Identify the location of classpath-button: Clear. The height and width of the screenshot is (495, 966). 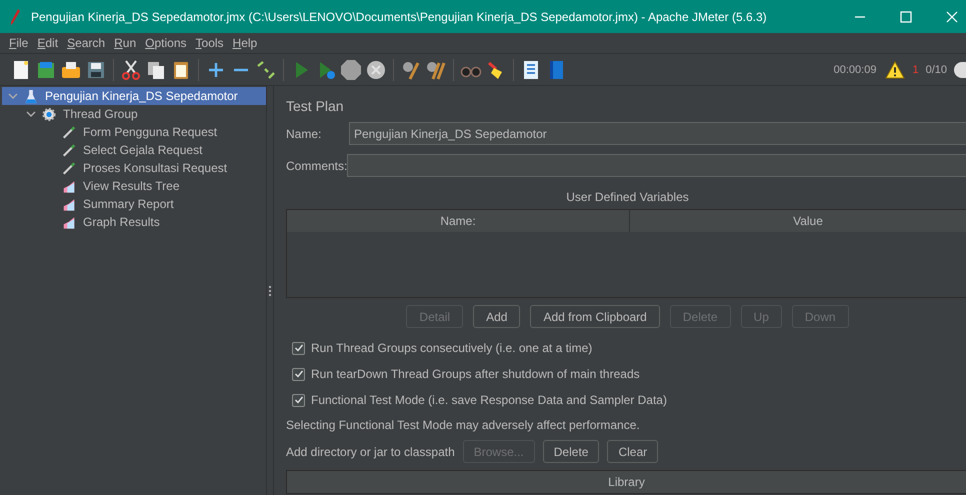
(632, 451).